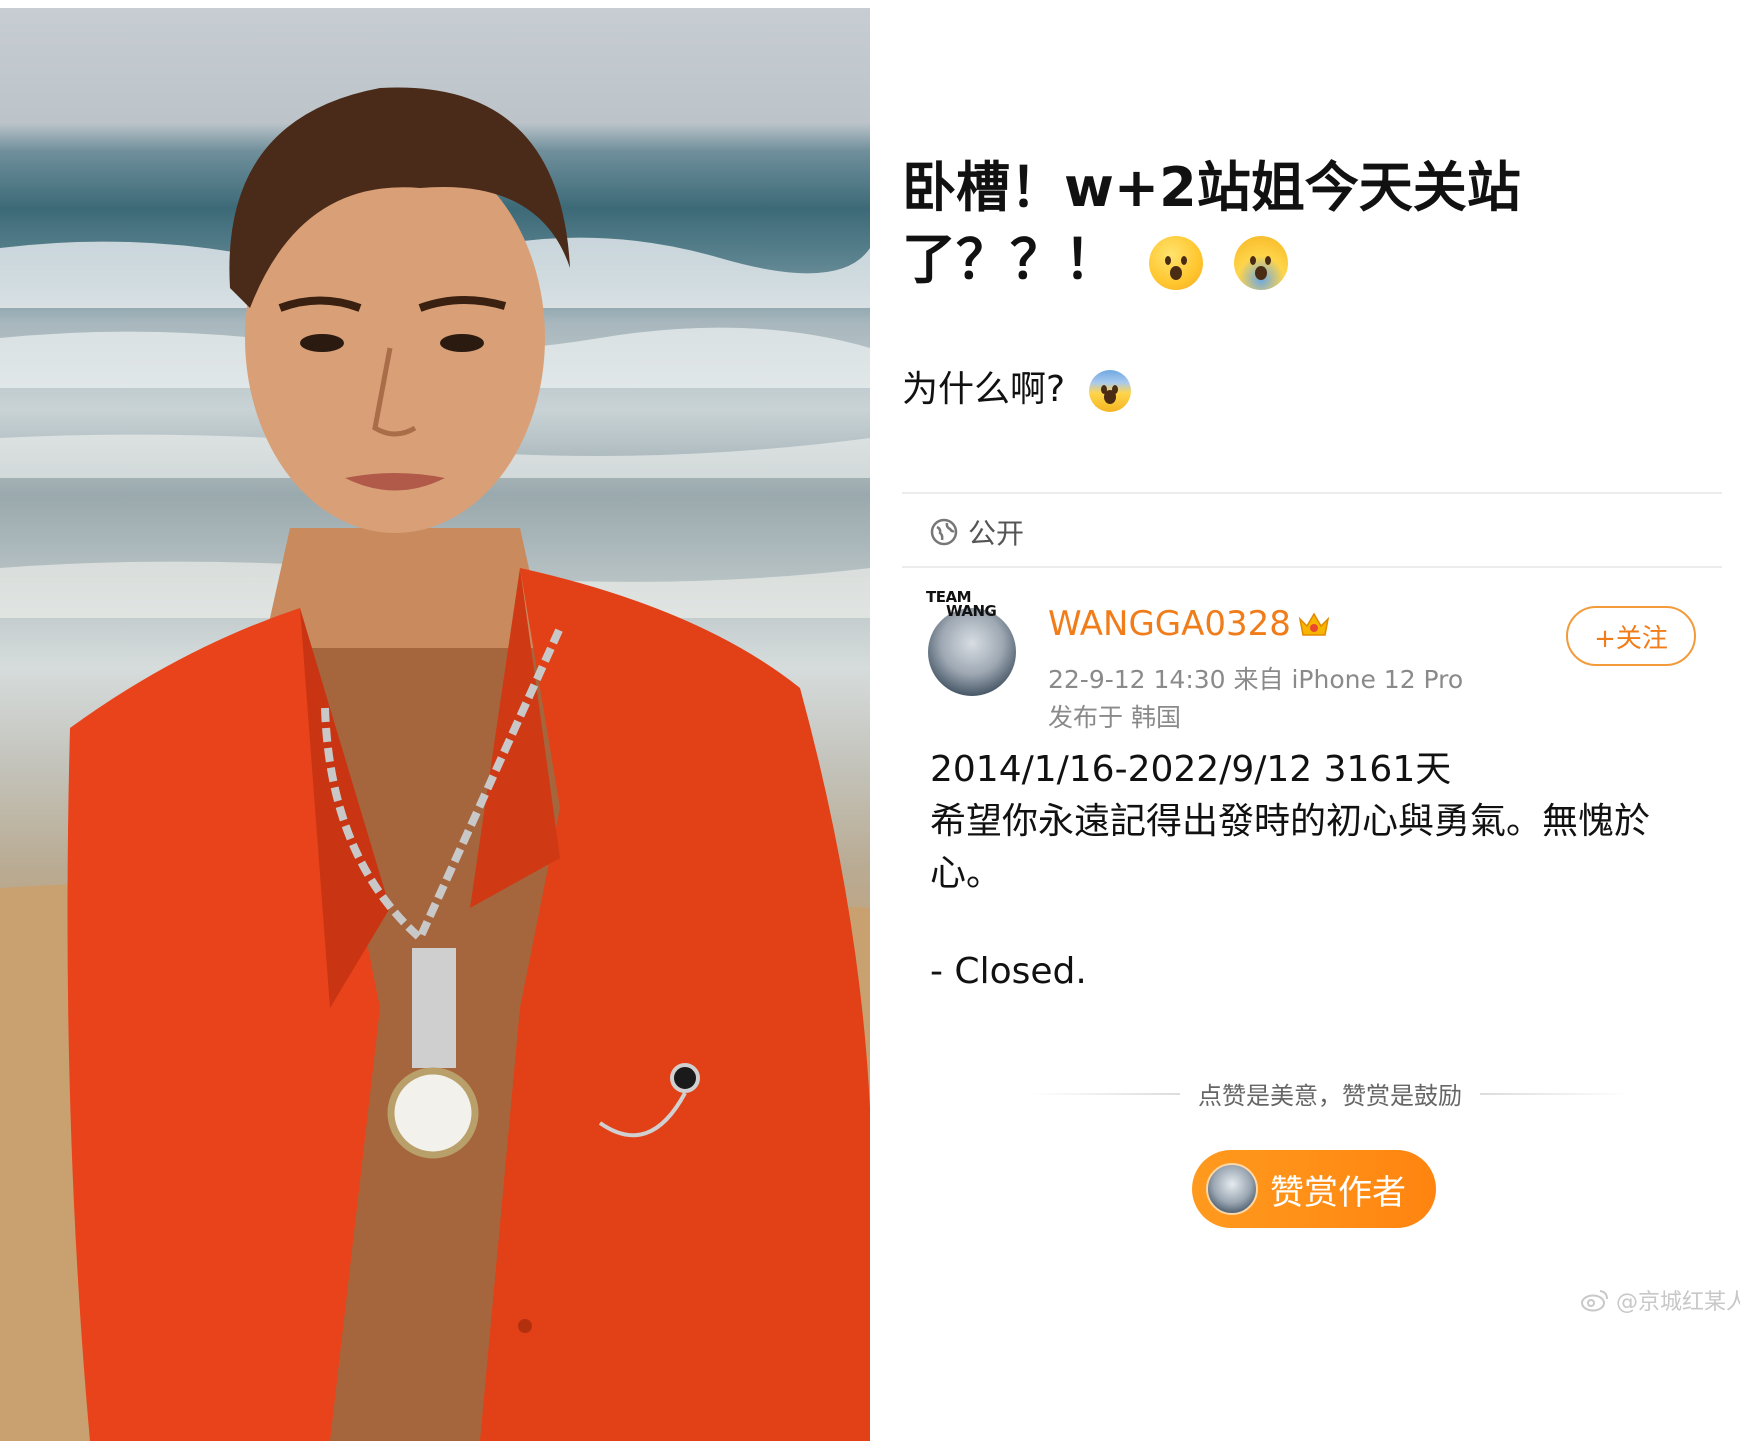 This screenshot has width=1740, height=1441. What do you see at coordinates (1191, 769) in the screenshot?
I see `post-body-line1: 2014/1/16-2022/9/12 3161天` at bounding box center [1191, 769].